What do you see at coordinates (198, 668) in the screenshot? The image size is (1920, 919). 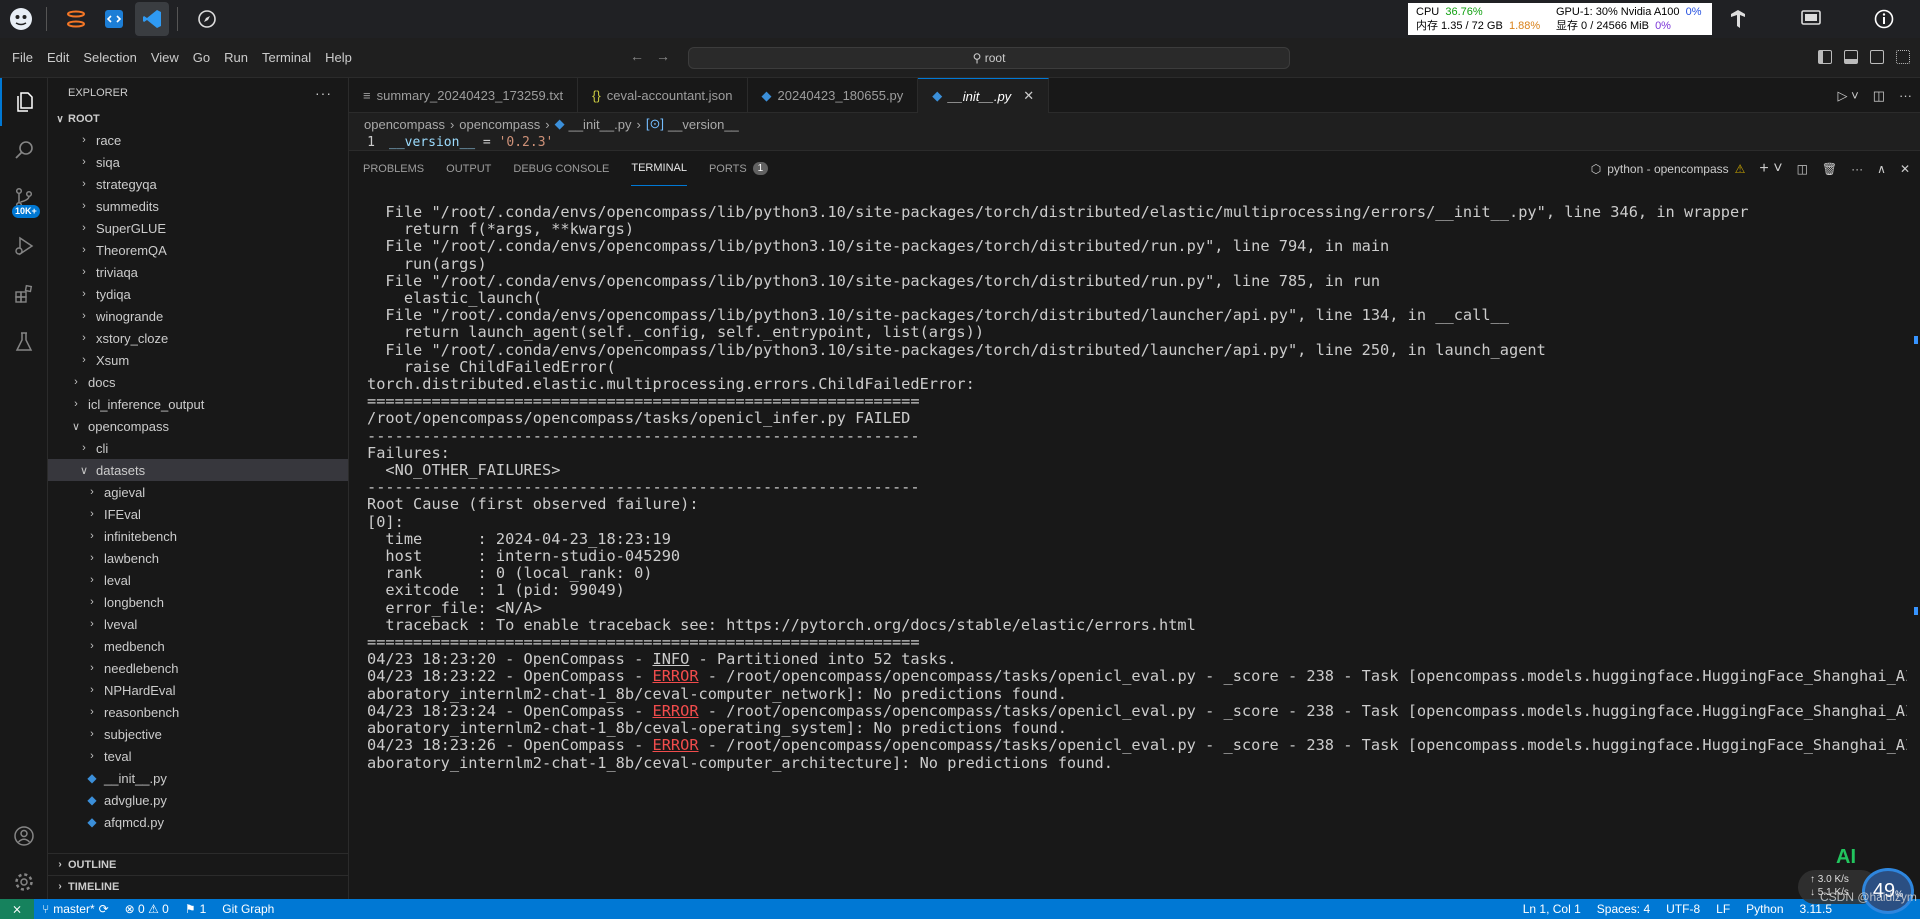 I see `folder-item: › needlebench` at bounding box center [198, 668].